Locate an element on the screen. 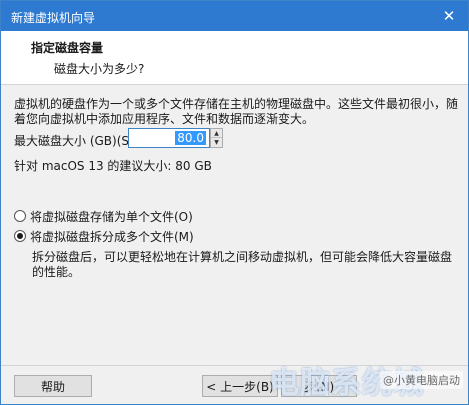 This screenshot has width=469, height=405. radio-split-files-label: 将虚拟磁盘拆分成多个文件(M) is located at coordinates (112, 236).